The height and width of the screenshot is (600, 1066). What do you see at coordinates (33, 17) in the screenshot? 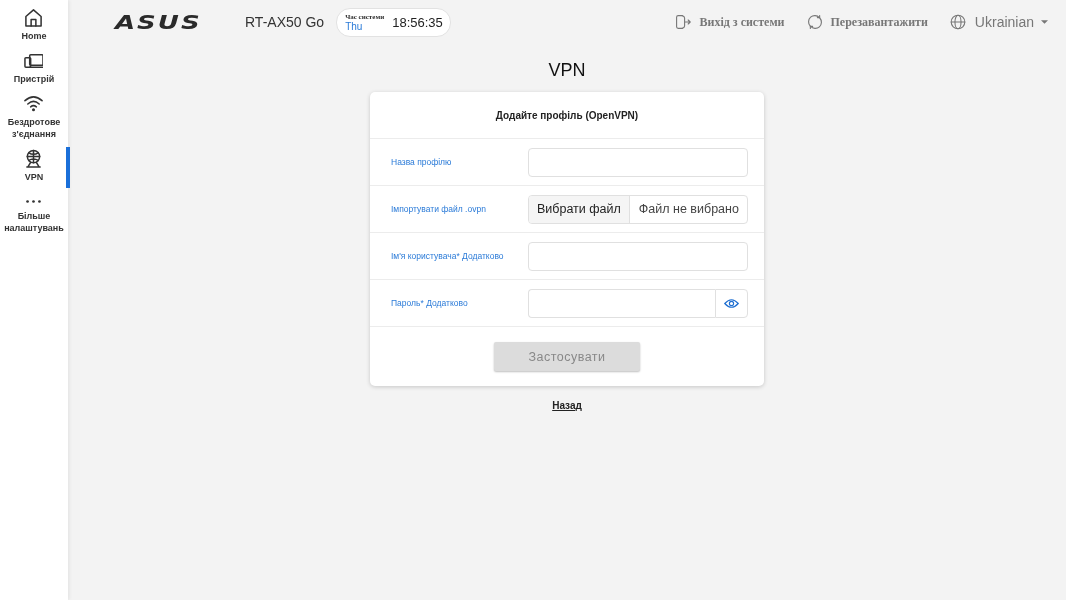
I see `home-icon` at bounding box center [33, 17].